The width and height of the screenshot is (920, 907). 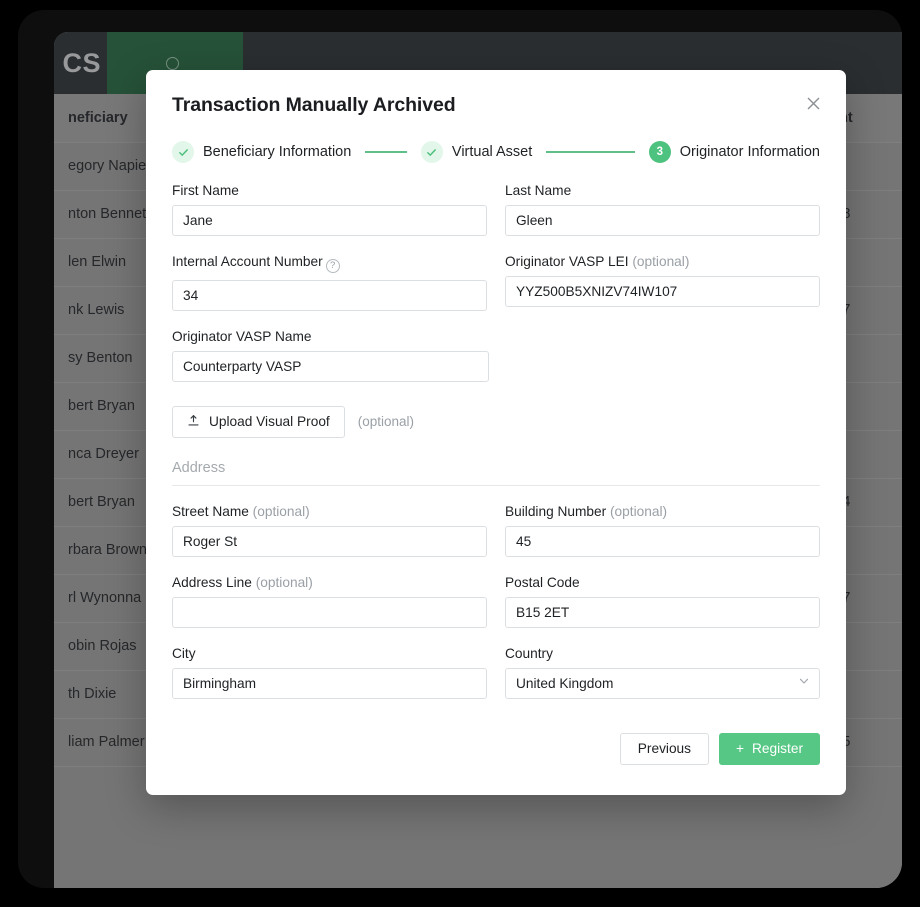 What do you see at coordinates (777, 749) in the screenshot?
I see `register-button-label: Register` at bounding box center [777, 749].